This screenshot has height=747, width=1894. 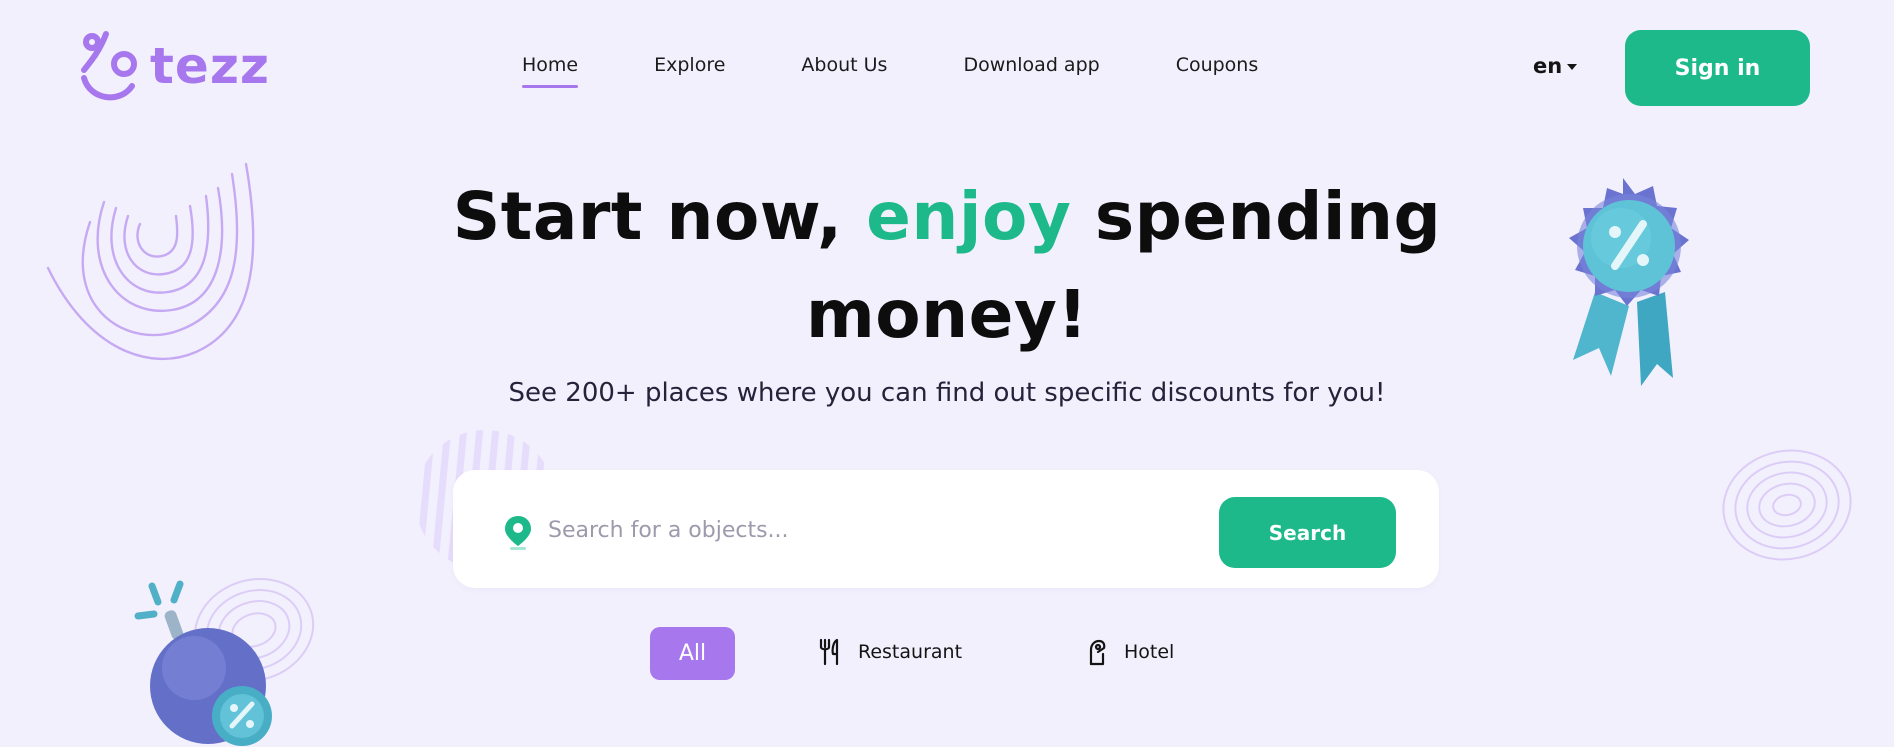 I want to click on brand-name: tezz, so click(x=210, y=66).